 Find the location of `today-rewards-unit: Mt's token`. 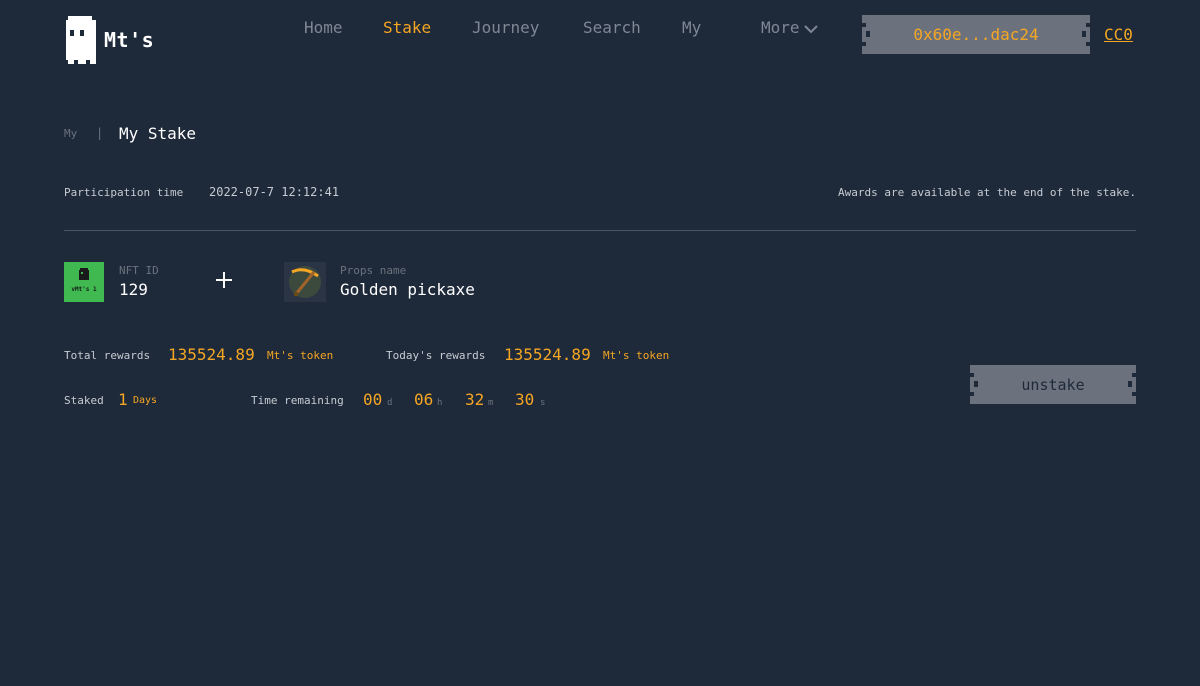

today-rewards-unit: Mt's token is located at coordinates (636, 355).